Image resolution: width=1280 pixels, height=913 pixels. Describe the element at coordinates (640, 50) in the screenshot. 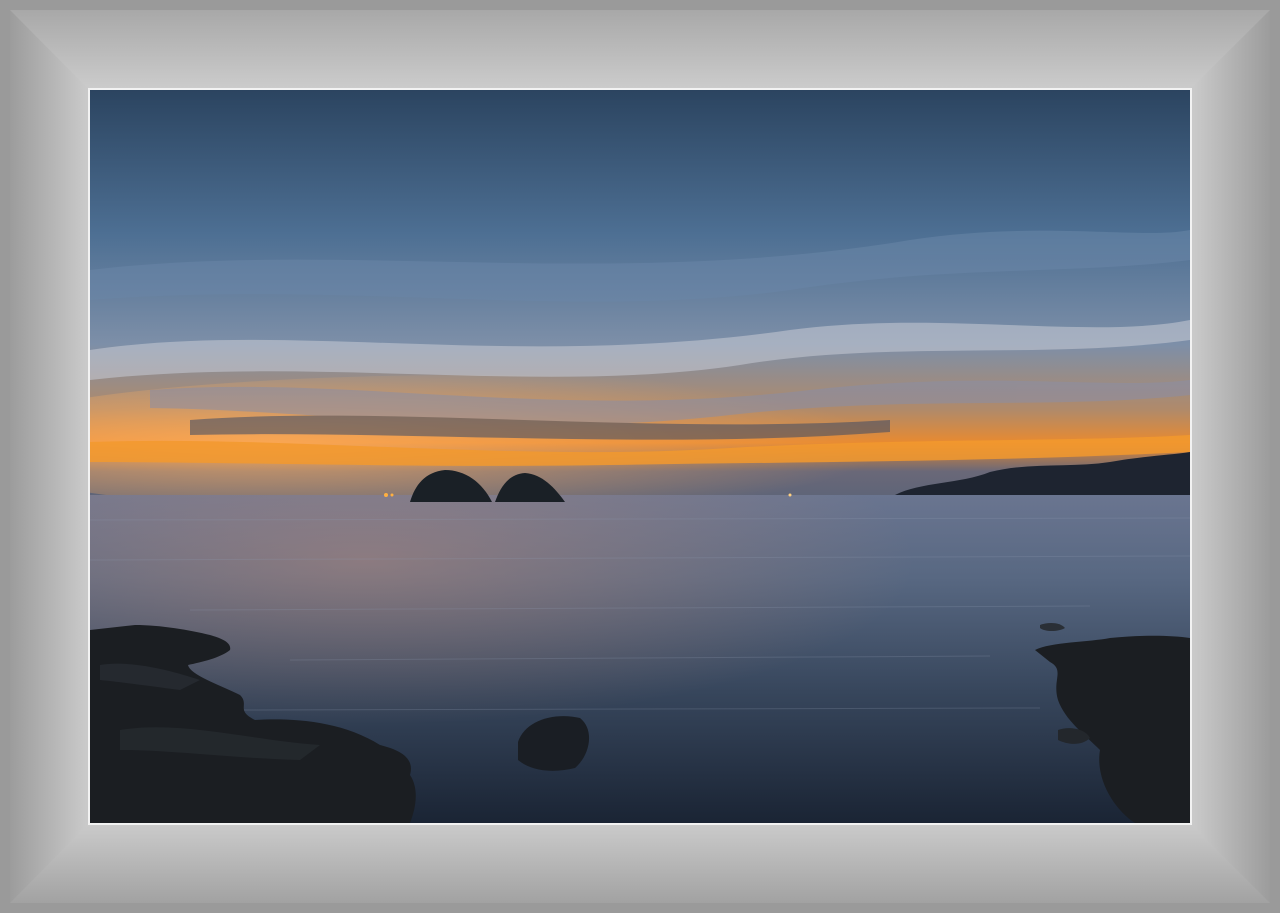

I see `mat-bevel-top` at that location.